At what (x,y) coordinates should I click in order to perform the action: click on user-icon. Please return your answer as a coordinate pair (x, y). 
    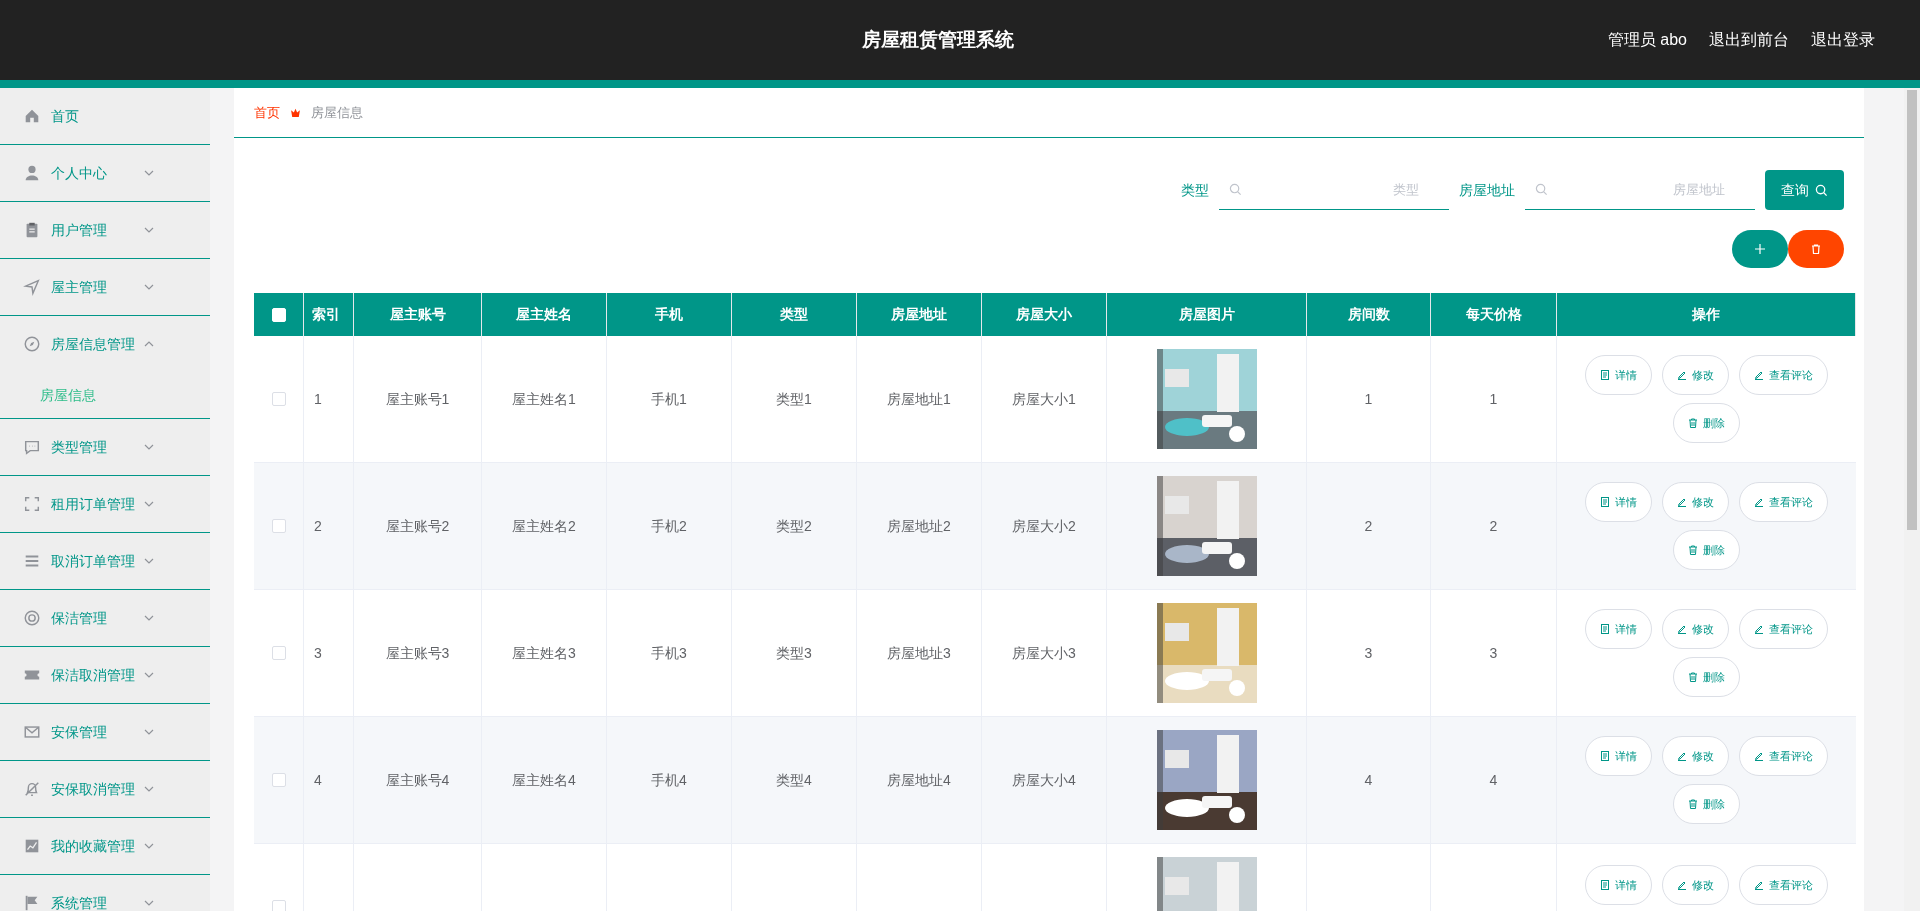
    Looking at the image, I should click on (32, 173).